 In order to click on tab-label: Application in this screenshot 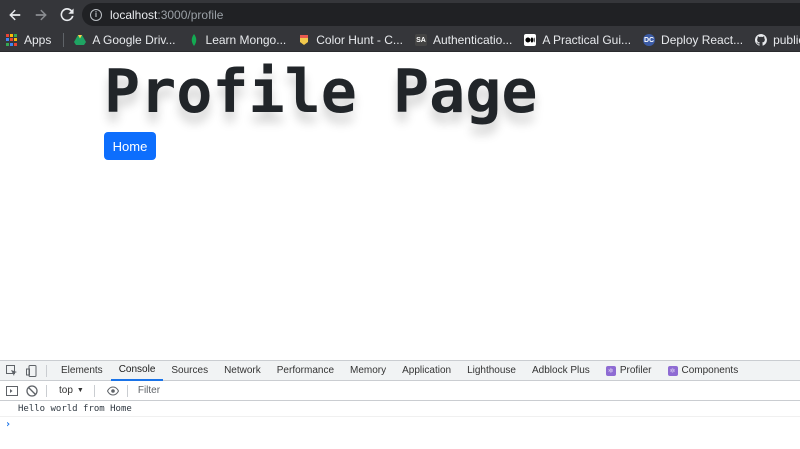, I will do `click(427, 370)`.